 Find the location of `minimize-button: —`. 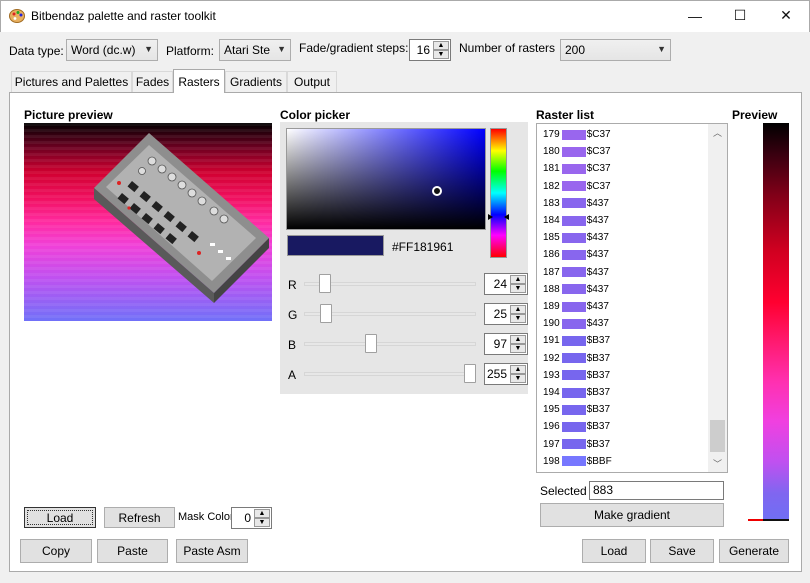

minimize-button: — is located at coordinates (695, 15).